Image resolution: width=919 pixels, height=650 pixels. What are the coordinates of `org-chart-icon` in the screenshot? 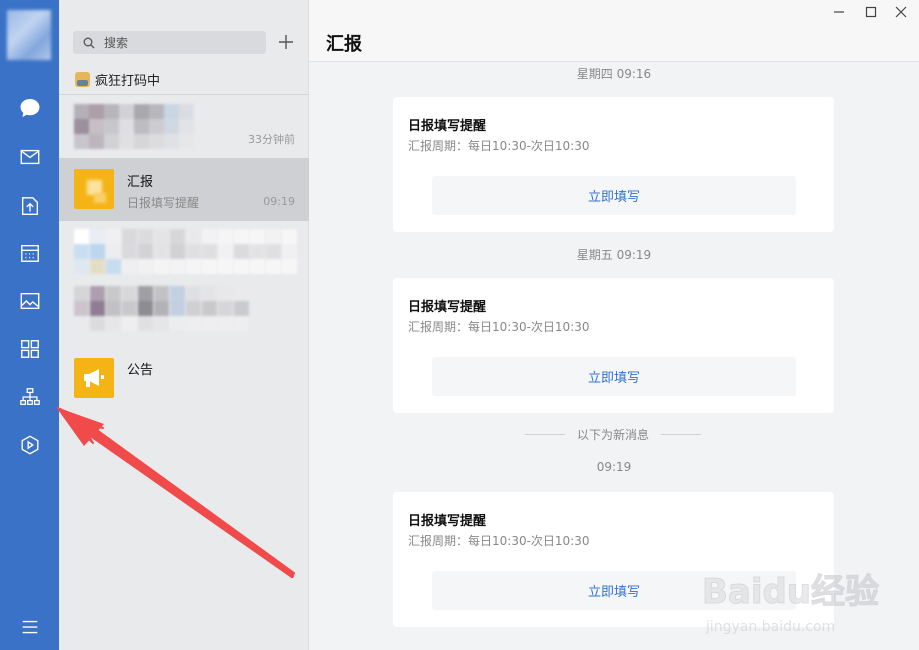 It's located at (29, 396).